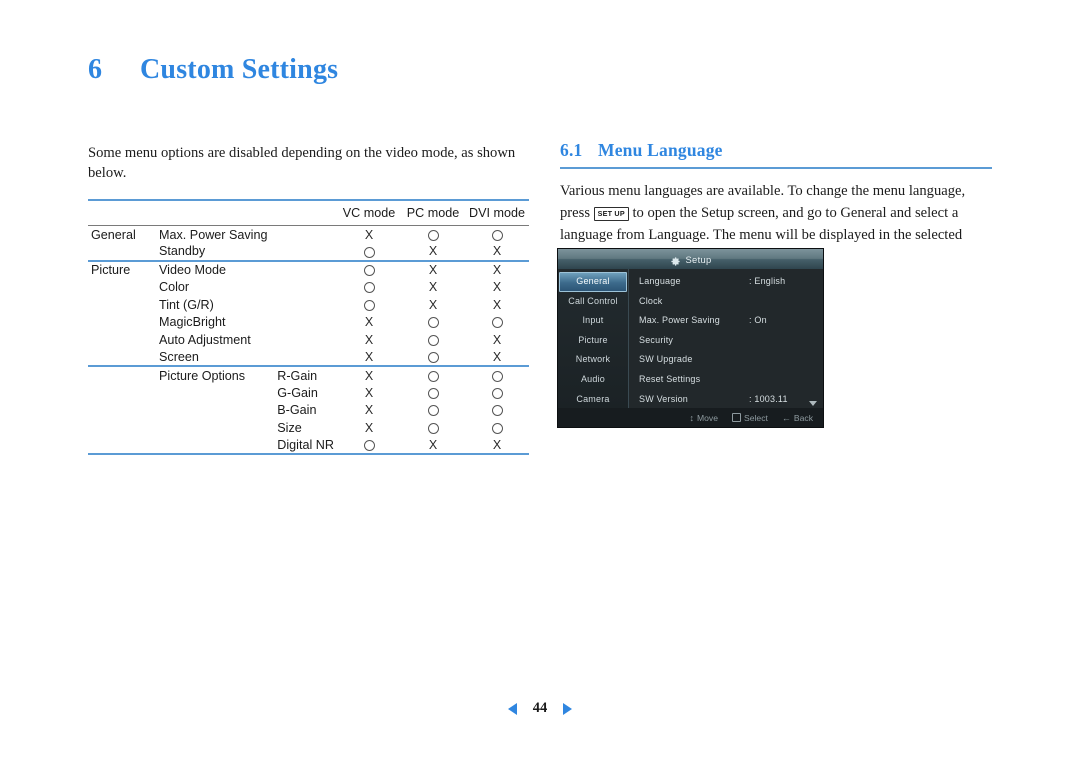  Describe the element at coordinates (213, 410) in the screenshot. I see `row-option-label` at that location.